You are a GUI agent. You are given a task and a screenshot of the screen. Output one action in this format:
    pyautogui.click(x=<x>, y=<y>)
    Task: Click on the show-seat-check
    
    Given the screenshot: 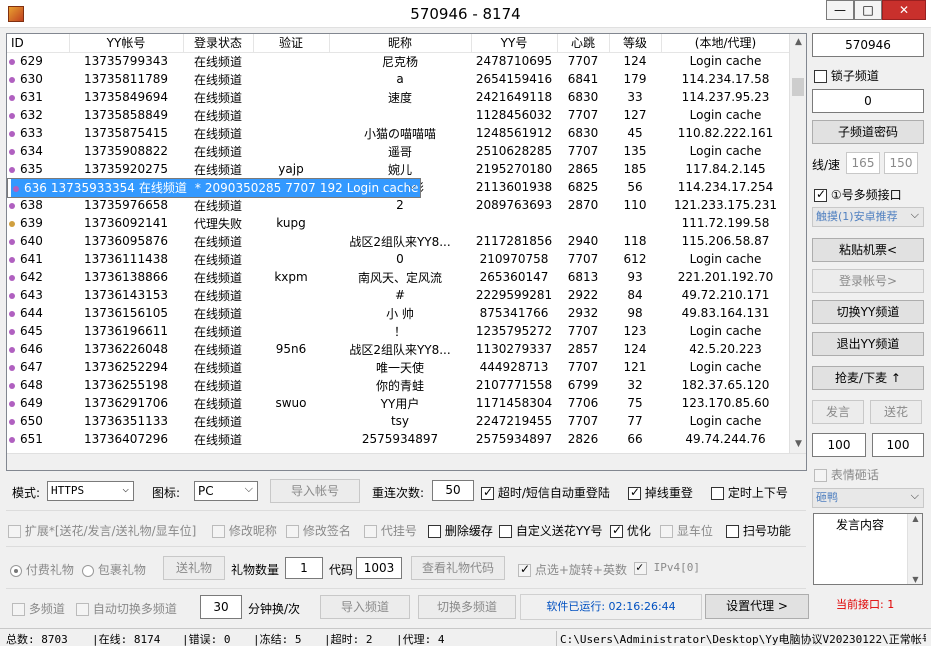 What is the action you would take?
    pyautogui.click(x=666, y=531)
    